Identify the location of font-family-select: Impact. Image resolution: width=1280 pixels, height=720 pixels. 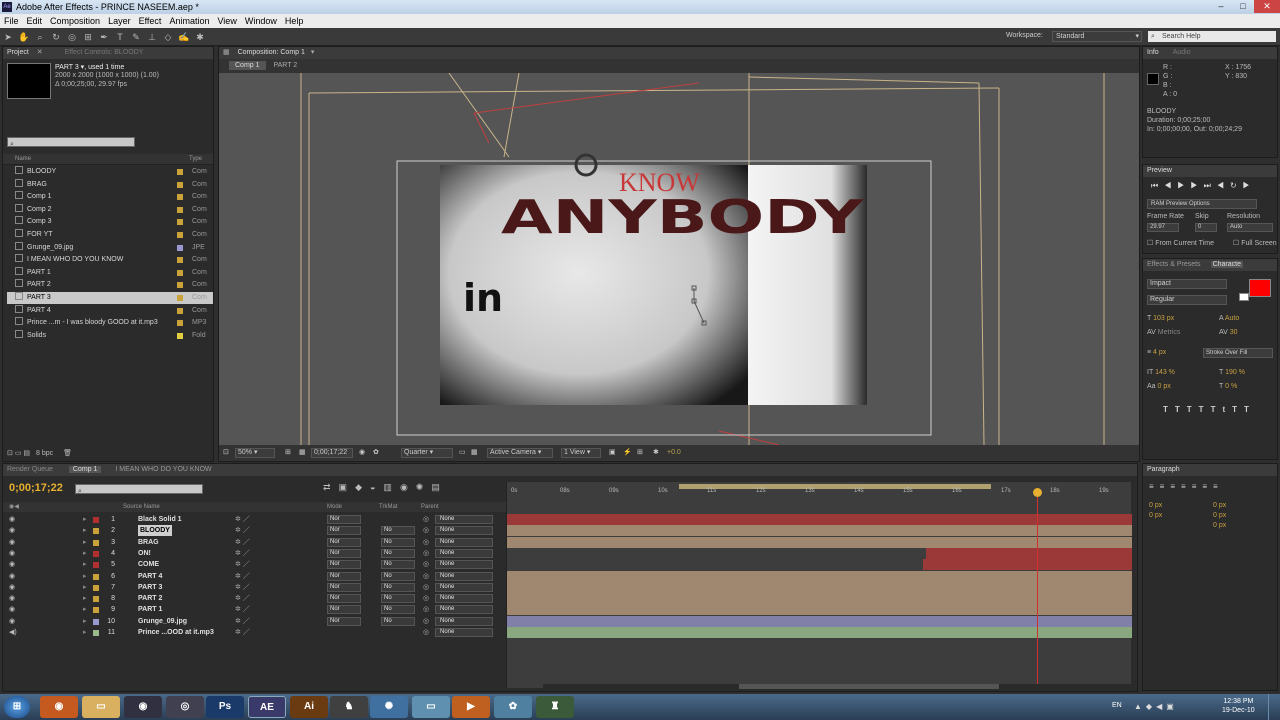
(1187, 284).